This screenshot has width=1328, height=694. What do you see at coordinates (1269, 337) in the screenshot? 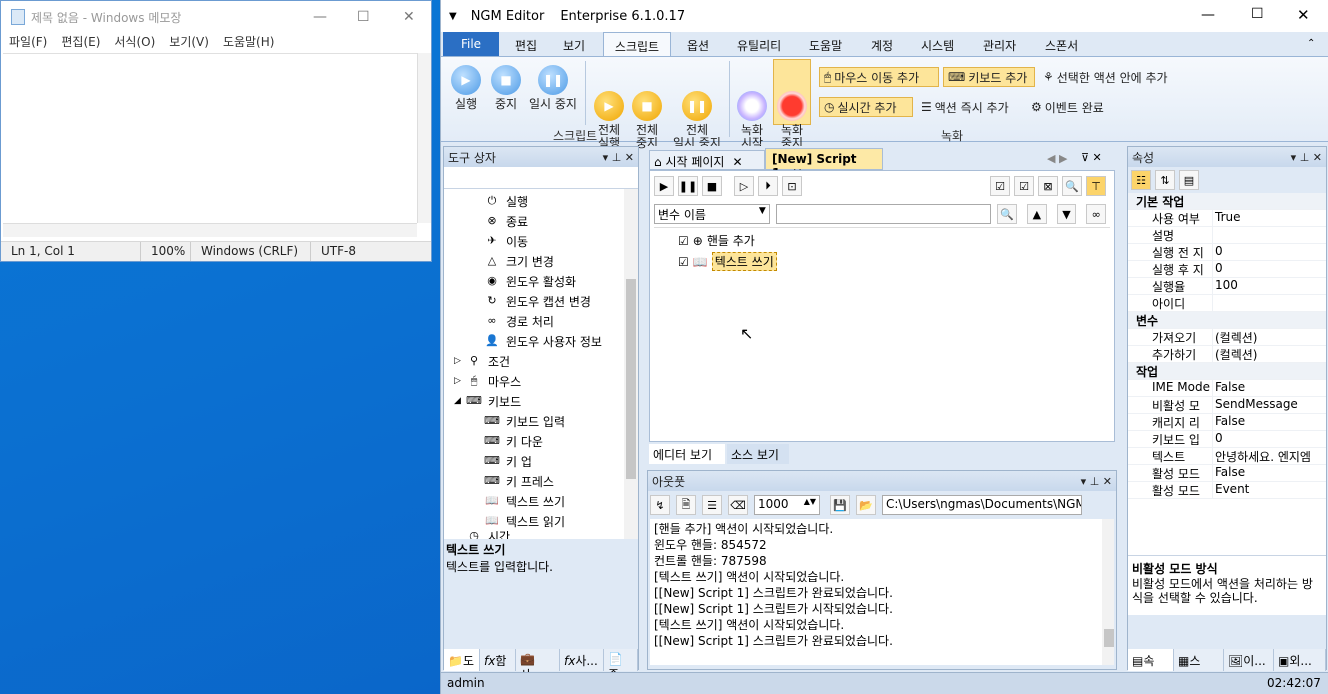
I see `property-value: (컬렉션)` at bounding box center [1269, 337].